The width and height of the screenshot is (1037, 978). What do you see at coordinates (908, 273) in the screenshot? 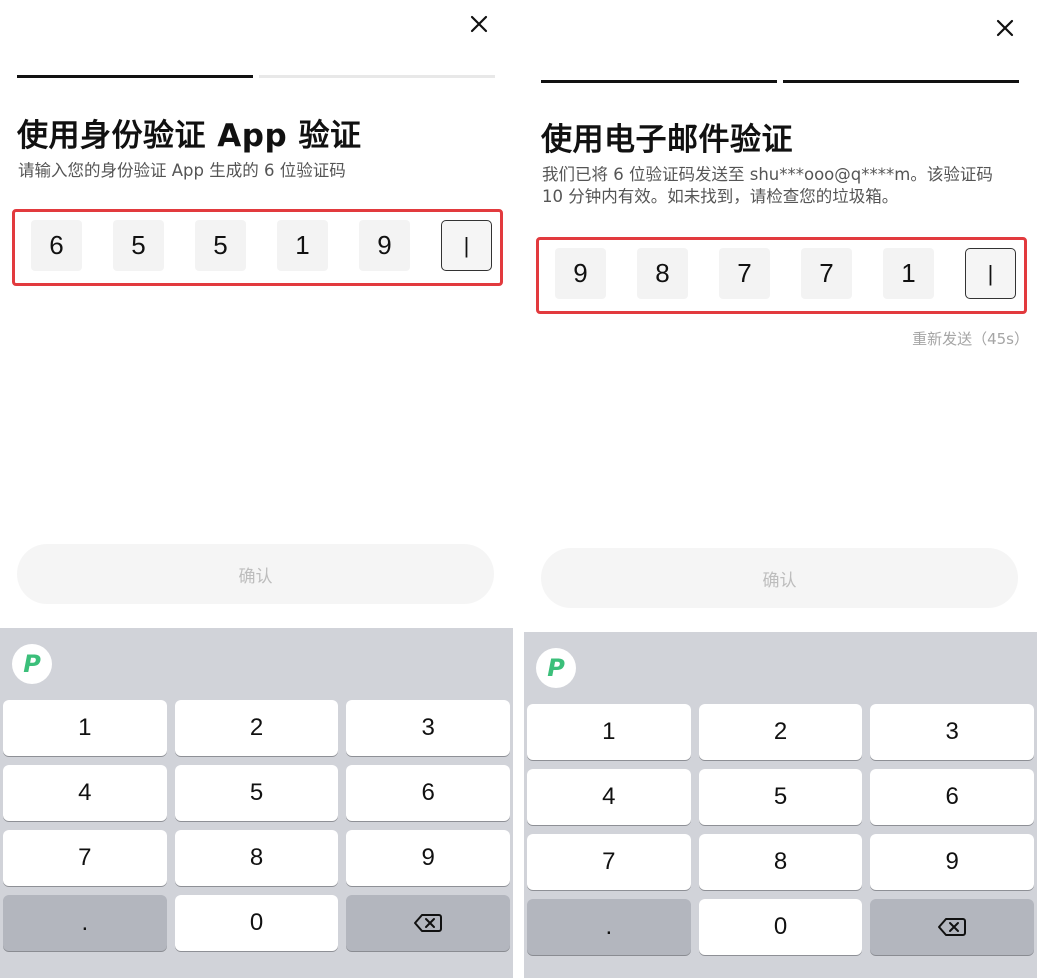
I see `code-digit-5: 1` at bounding box center [908, 273].